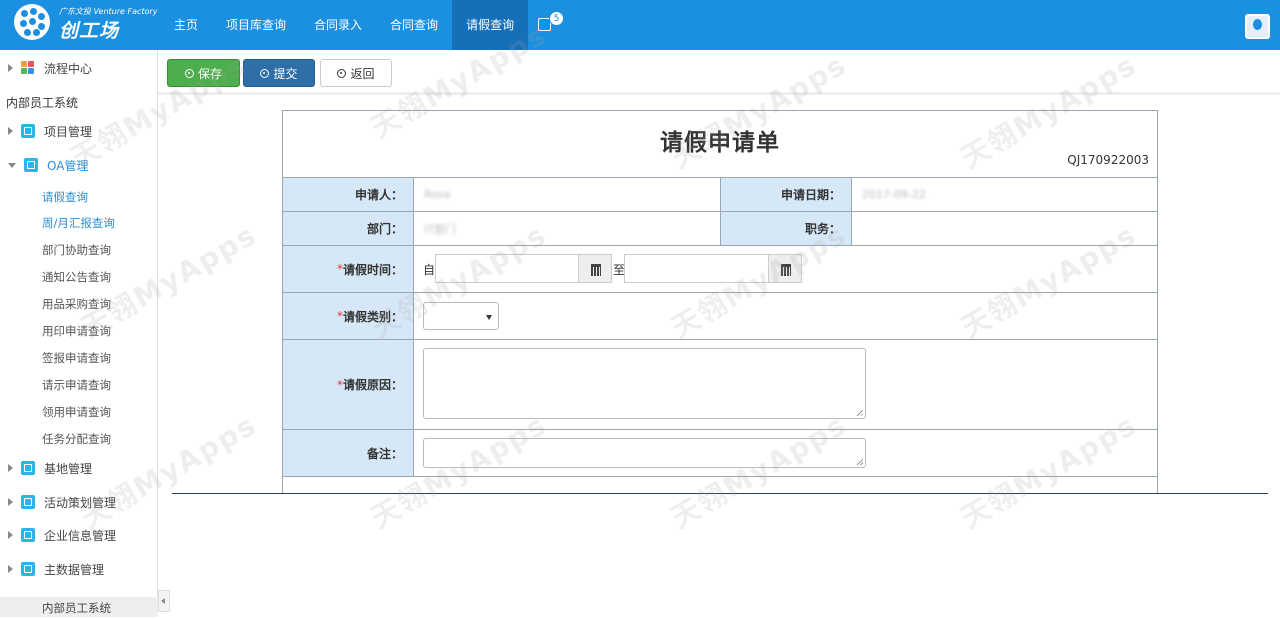 The height and width of the screenshot is (619, 1280). What do you see at coordinates (76, 412) in the screenshot?
I see `sidebar-sub-receive: 领用申请查询` at bounding box center [76, 412].